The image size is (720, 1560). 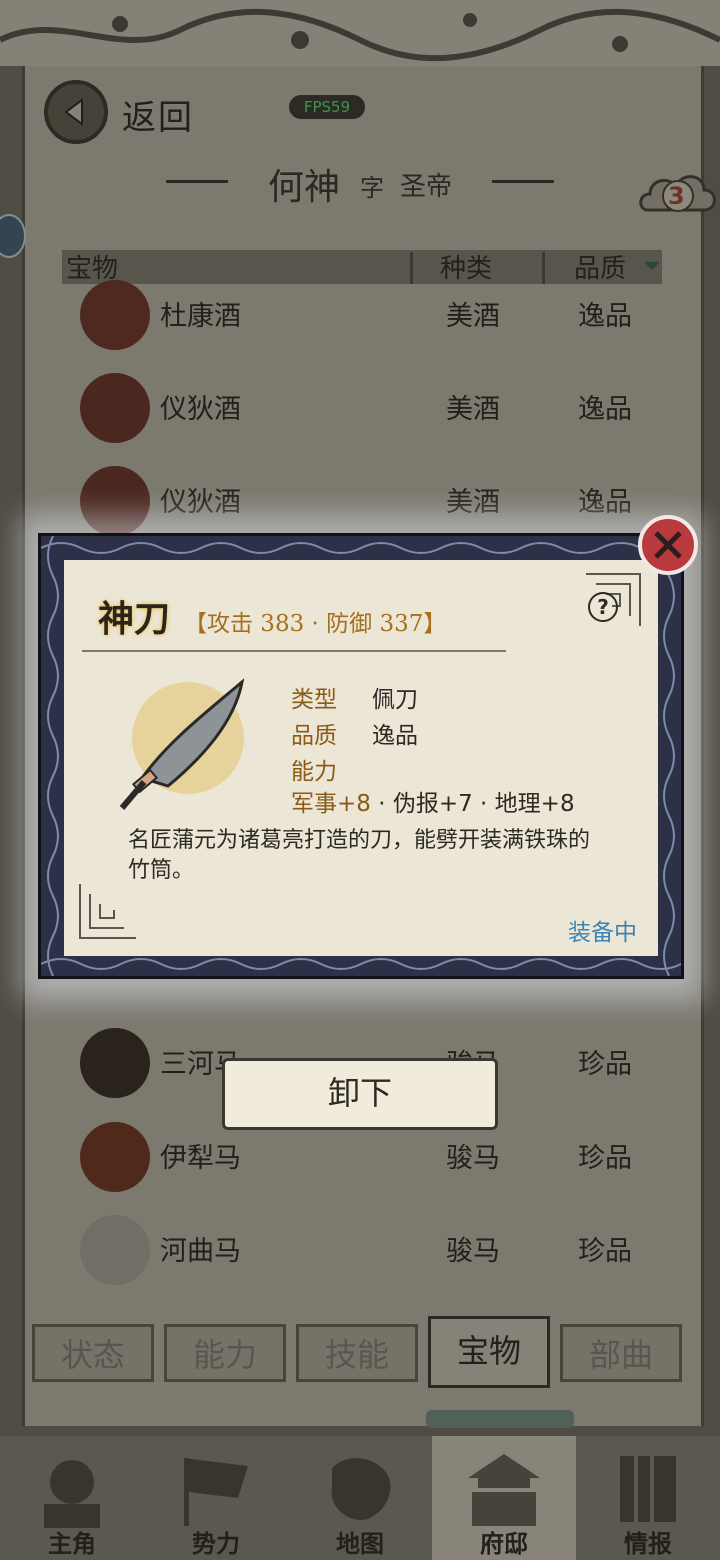 What do you see at coordinates (314, 772) in the screenshot?
I see `ability-label: 能力` at bounding box center [314, 772].